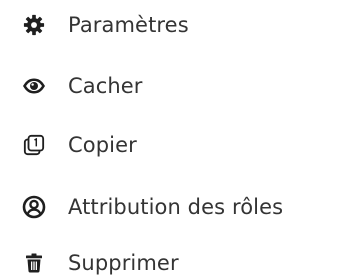  What do you see at coordinates (34, 86) in the screenshot?
I see `eye-icon` at bounding box center [34, 86].